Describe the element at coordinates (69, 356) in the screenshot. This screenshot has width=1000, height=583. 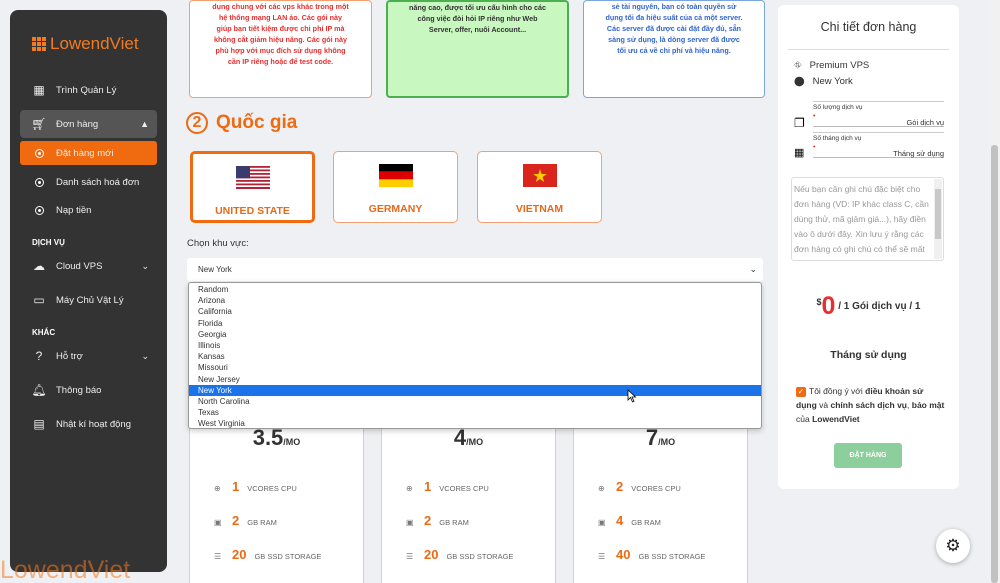
I see `sidebar-item-label: Hỗ trợ` at that location.